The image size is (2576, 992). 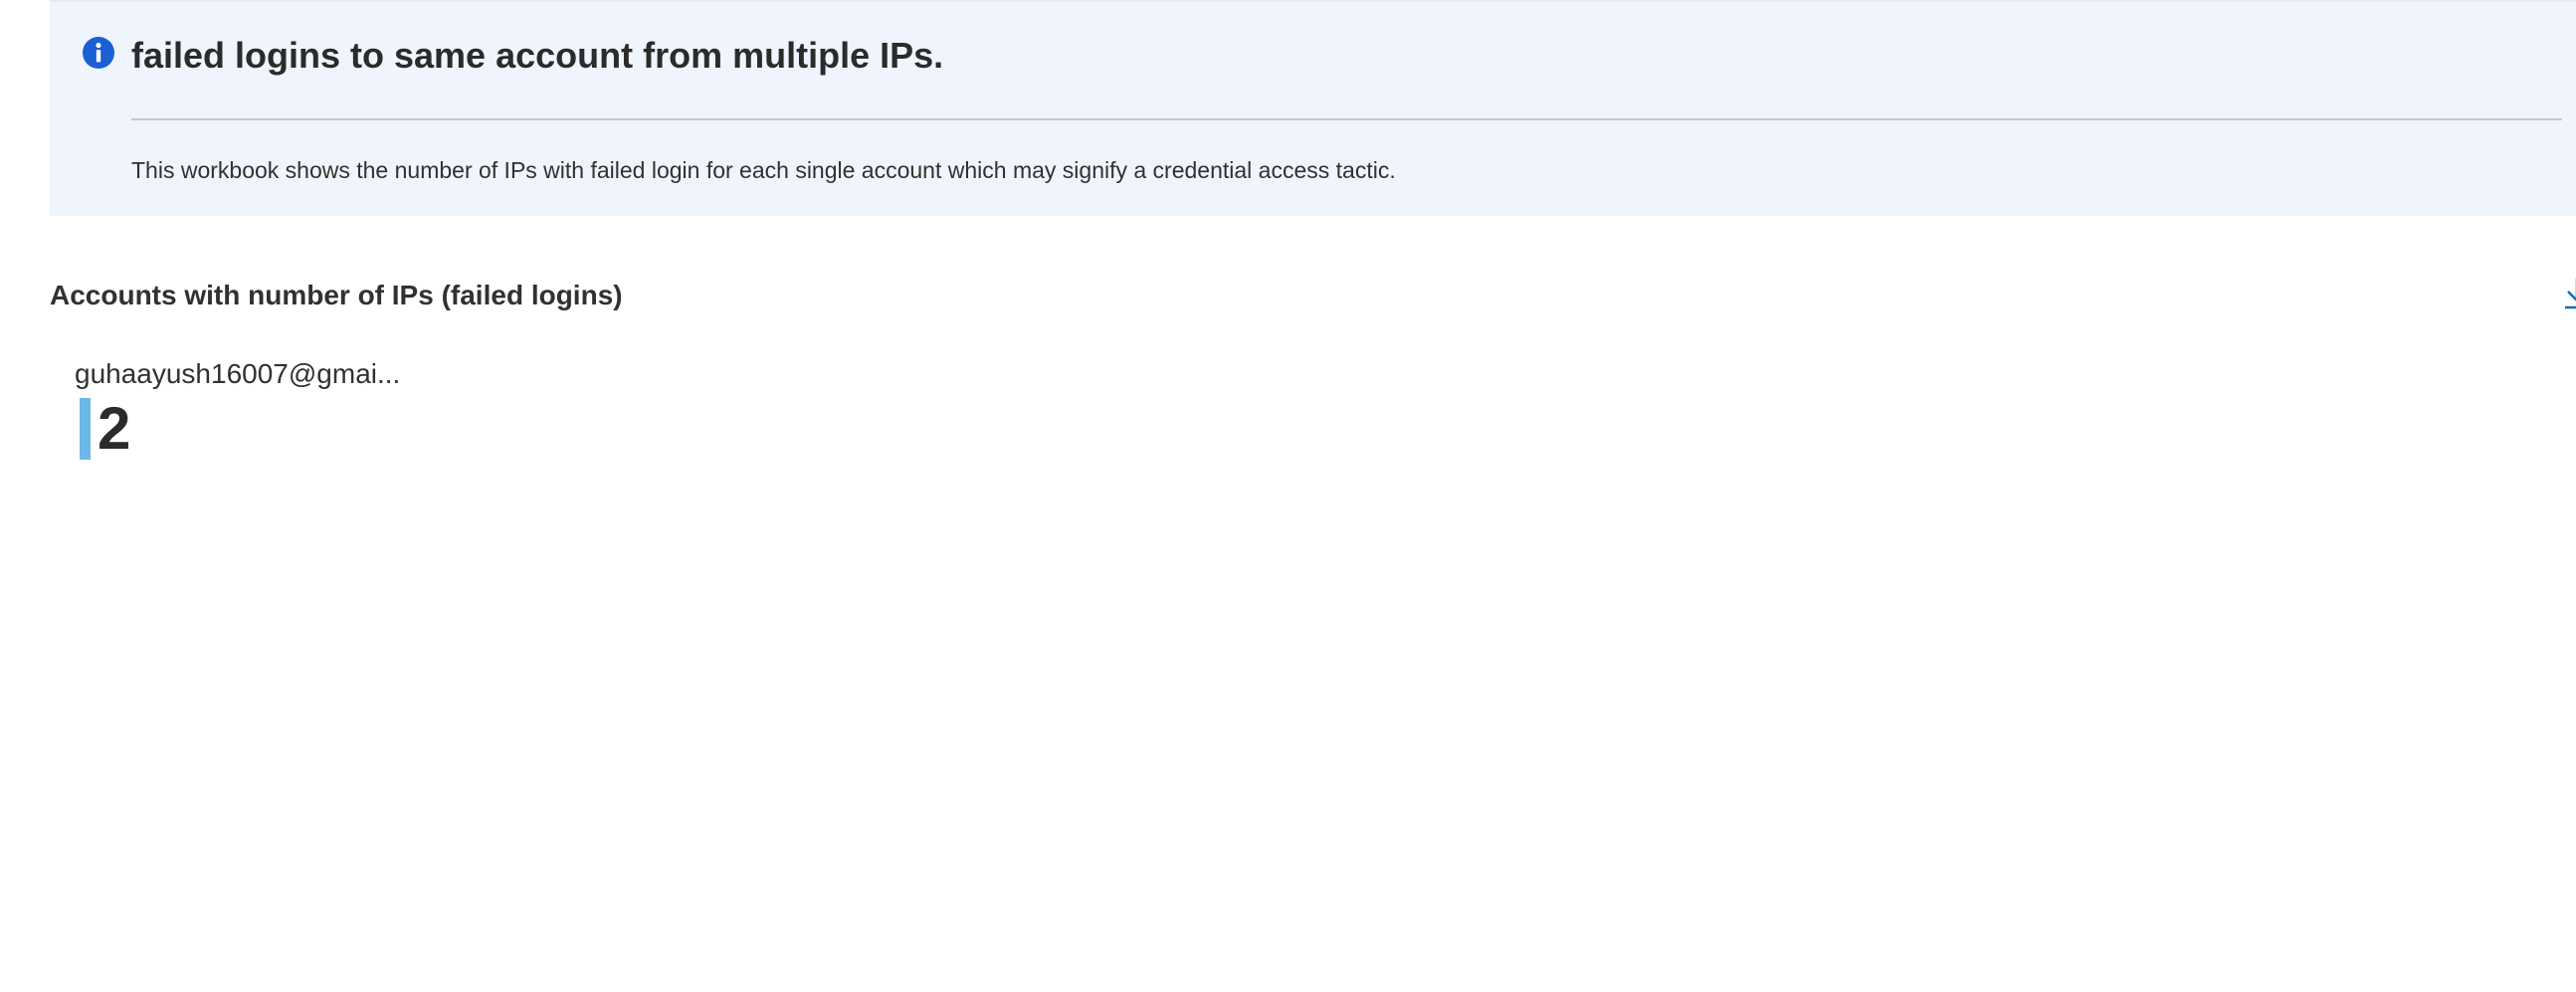 I want to click on ip-count-value: 2, so click(x=114, y=428).